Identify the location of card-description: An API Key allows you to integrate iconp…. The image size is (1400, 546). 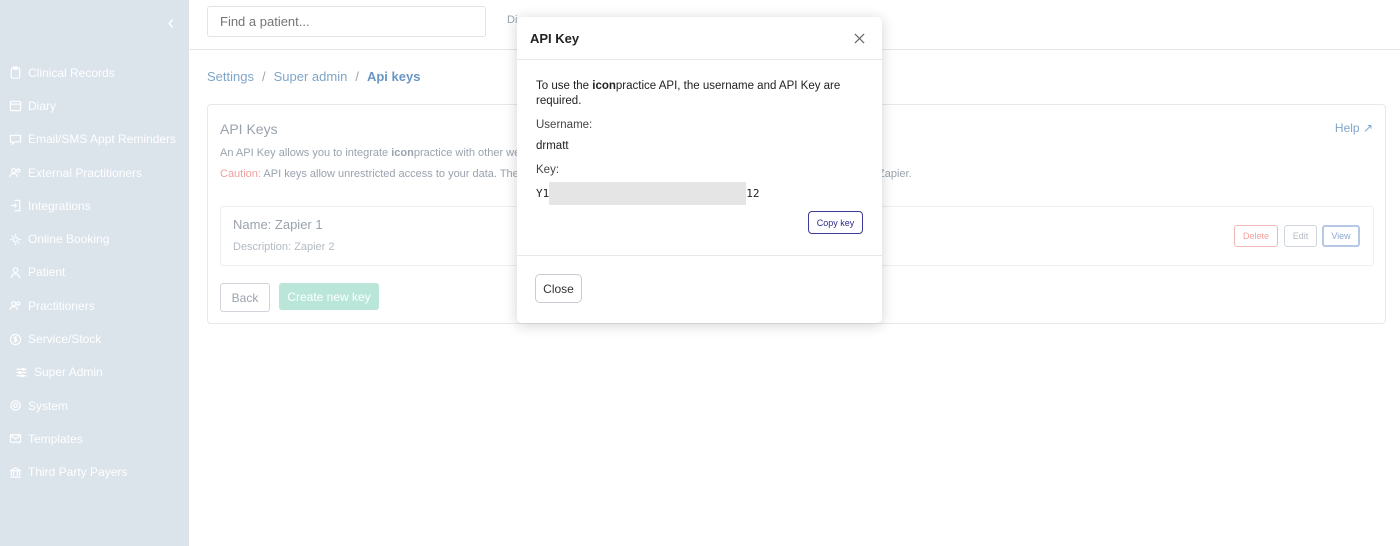
(370, 153).